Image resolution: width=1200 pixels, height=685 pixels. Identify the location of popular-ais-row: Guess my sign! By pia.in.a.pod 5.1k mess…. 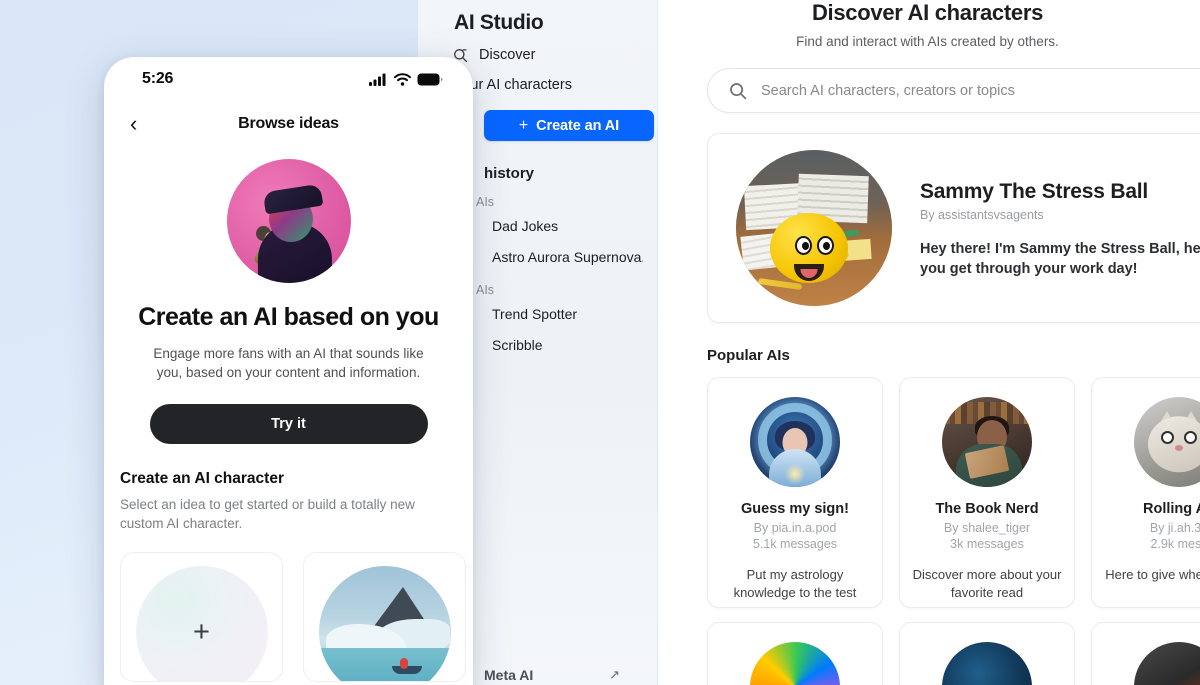
(953, 492).